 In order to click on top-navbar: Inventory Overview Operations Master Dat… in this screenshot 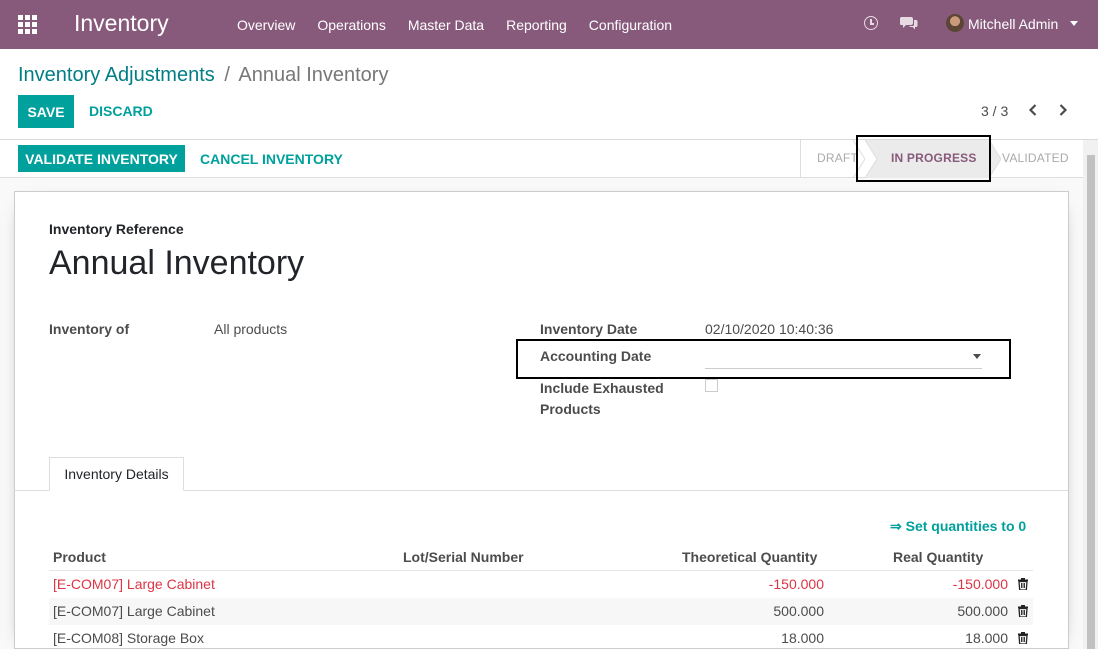, I will do `click(549, 24)`.